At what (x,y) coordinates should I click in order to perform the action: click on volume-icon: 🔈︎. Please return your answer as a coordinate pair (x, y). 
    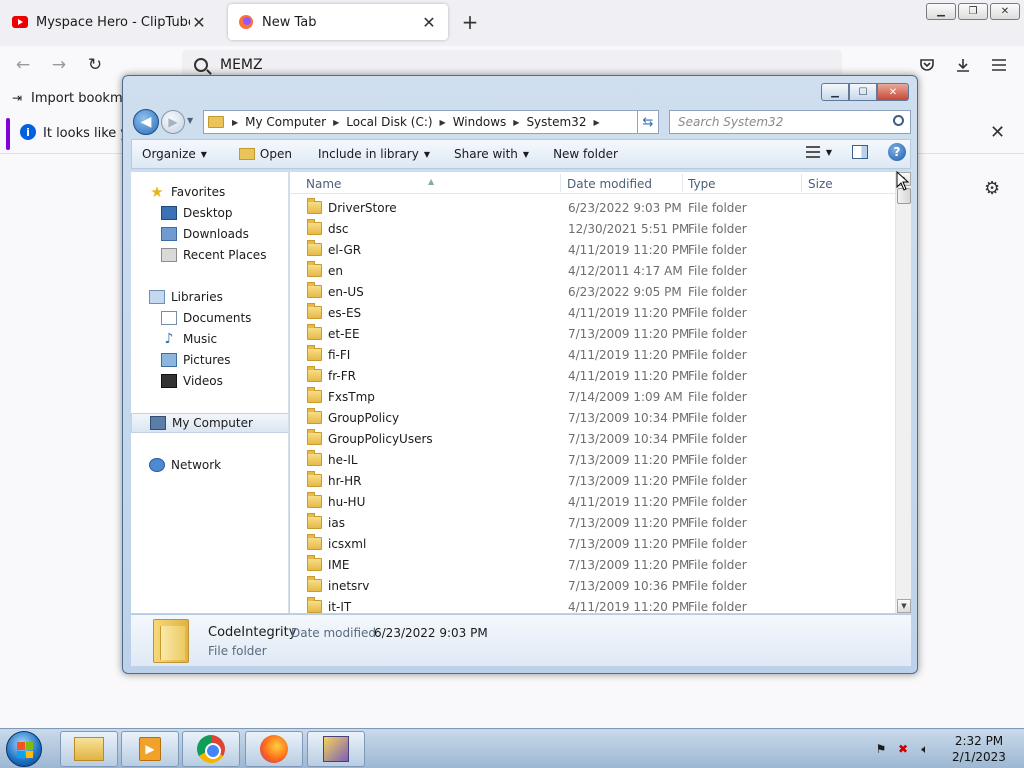
    Looking at the image, I should click on (925, 749).